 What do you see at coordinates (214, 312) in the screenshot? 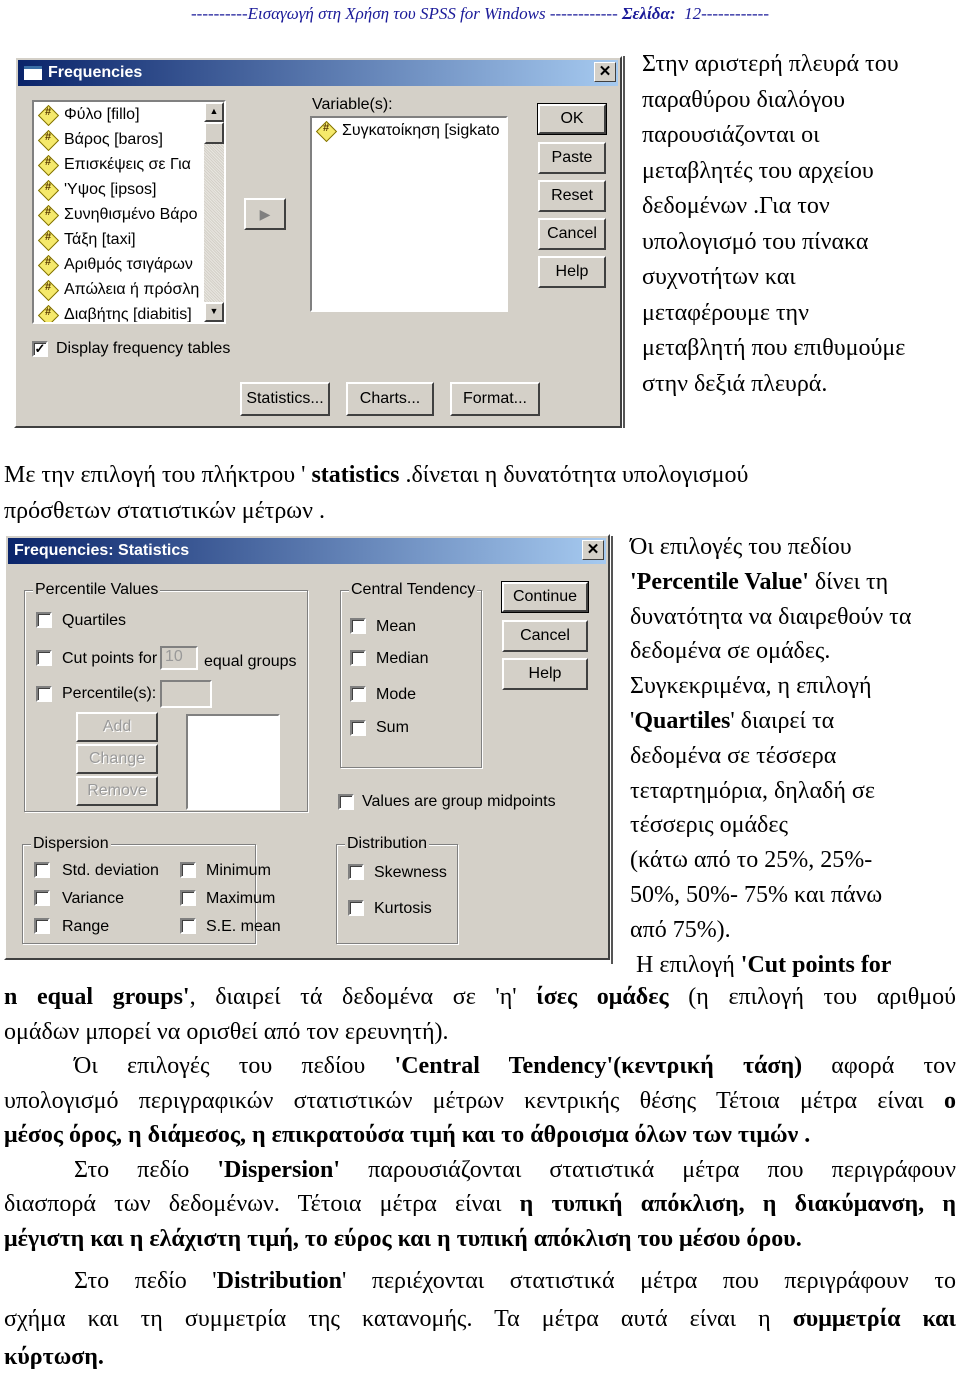
I see `scroll-down-button: ▼` at bounding box center [214, 312].